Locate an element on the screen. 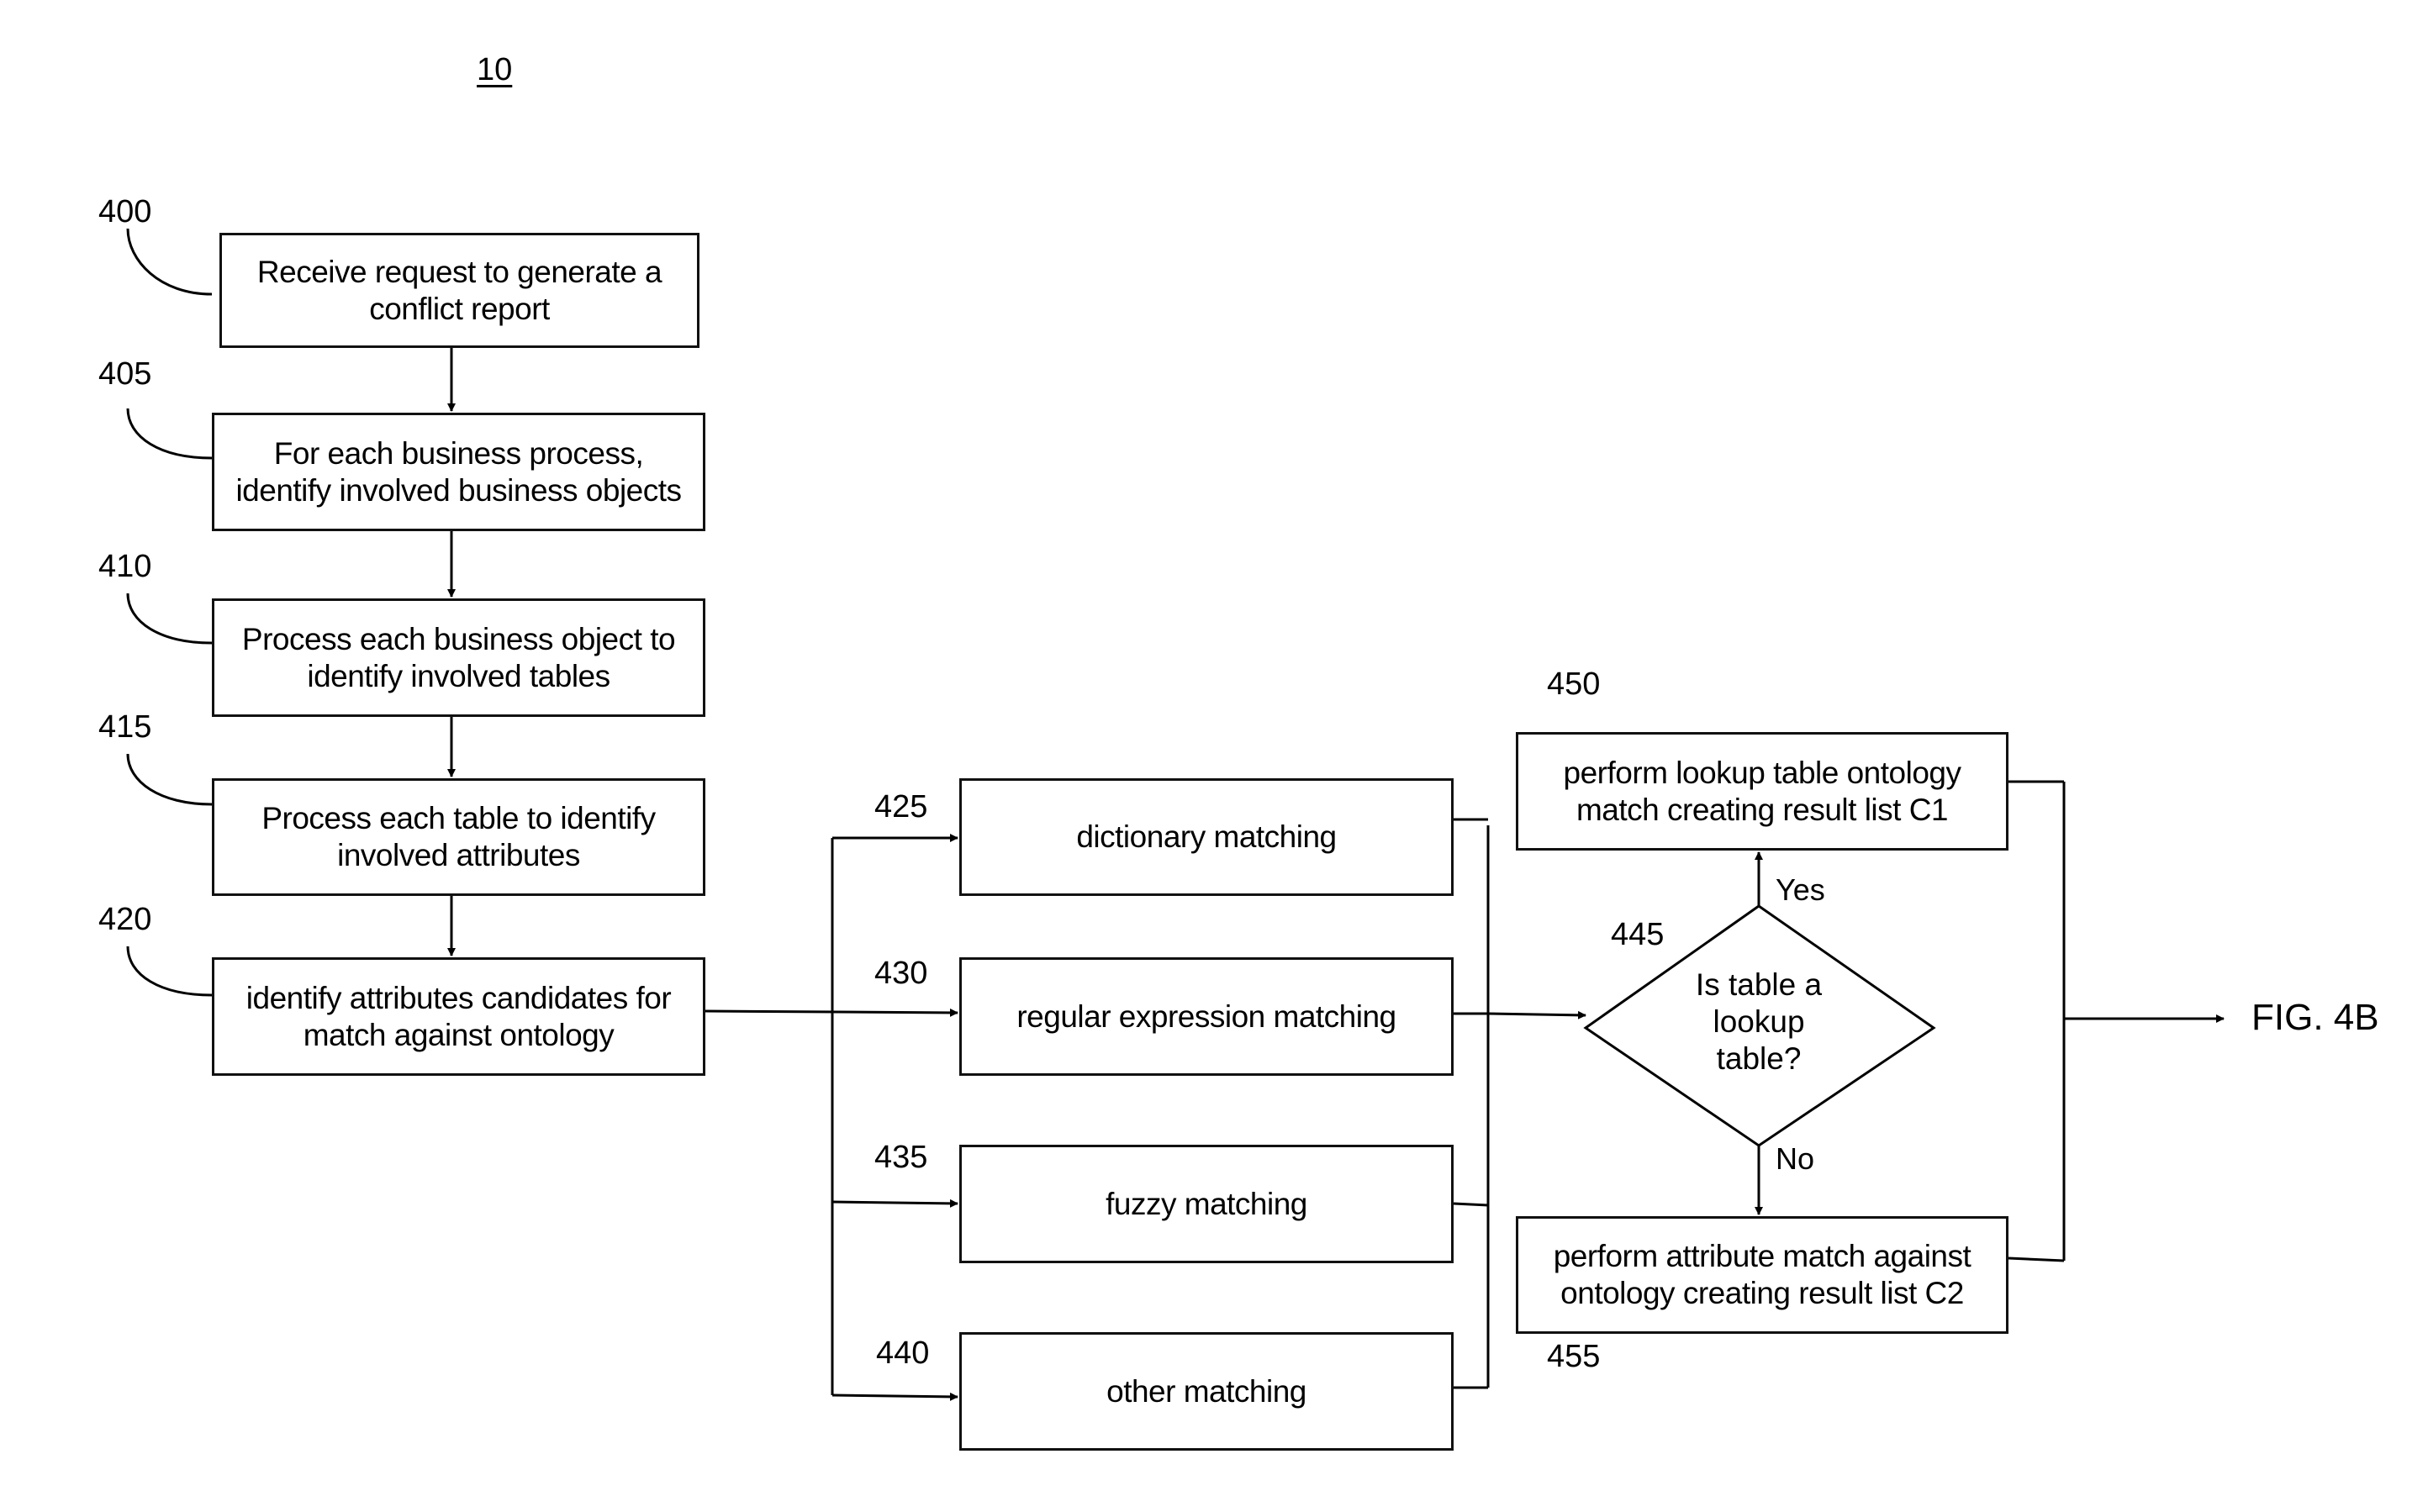  decision-text: Is table a lookup table? is located at coordinates (1759, 1022).